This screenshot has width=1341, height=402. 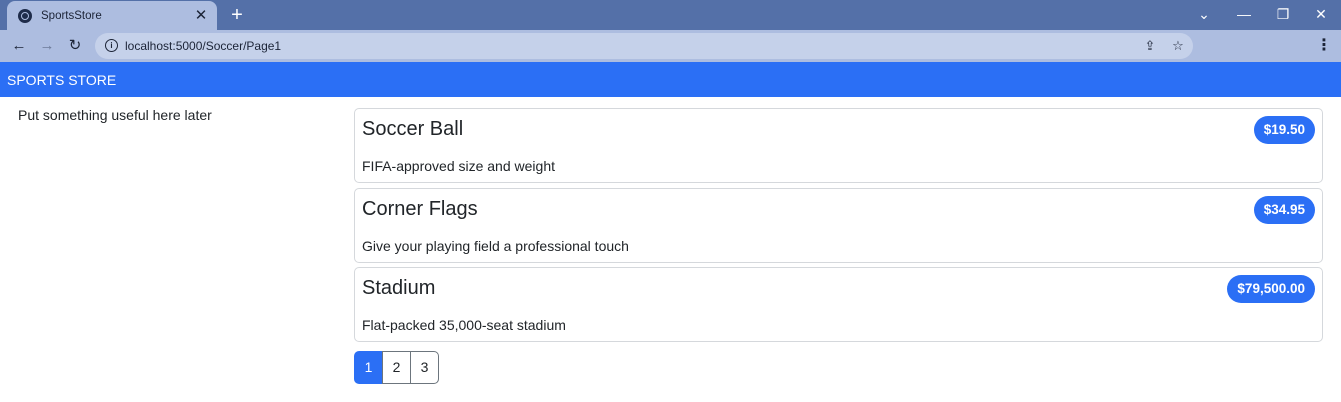 I want to click on new-tab-button: +, so click(x=237, y=15).